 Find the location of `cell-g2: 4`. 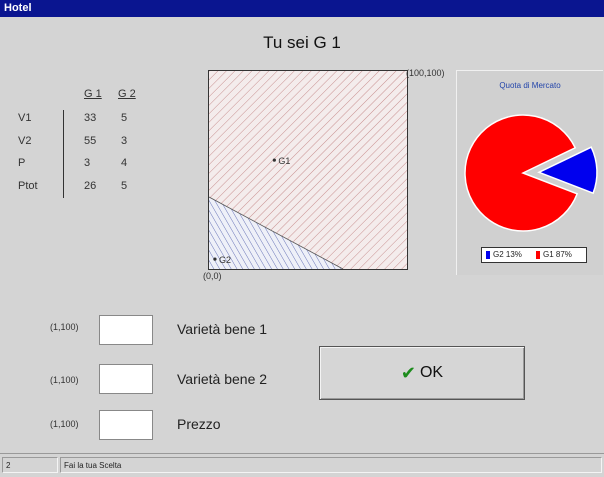

cell-g2: 4 is located at coordinates (124, 163).